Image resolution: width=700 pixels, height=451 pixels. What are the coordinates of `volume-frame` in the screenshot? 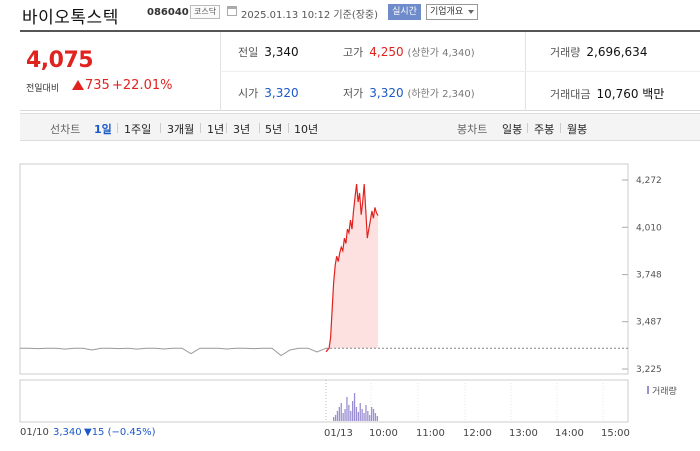 It's located at (324, 401).